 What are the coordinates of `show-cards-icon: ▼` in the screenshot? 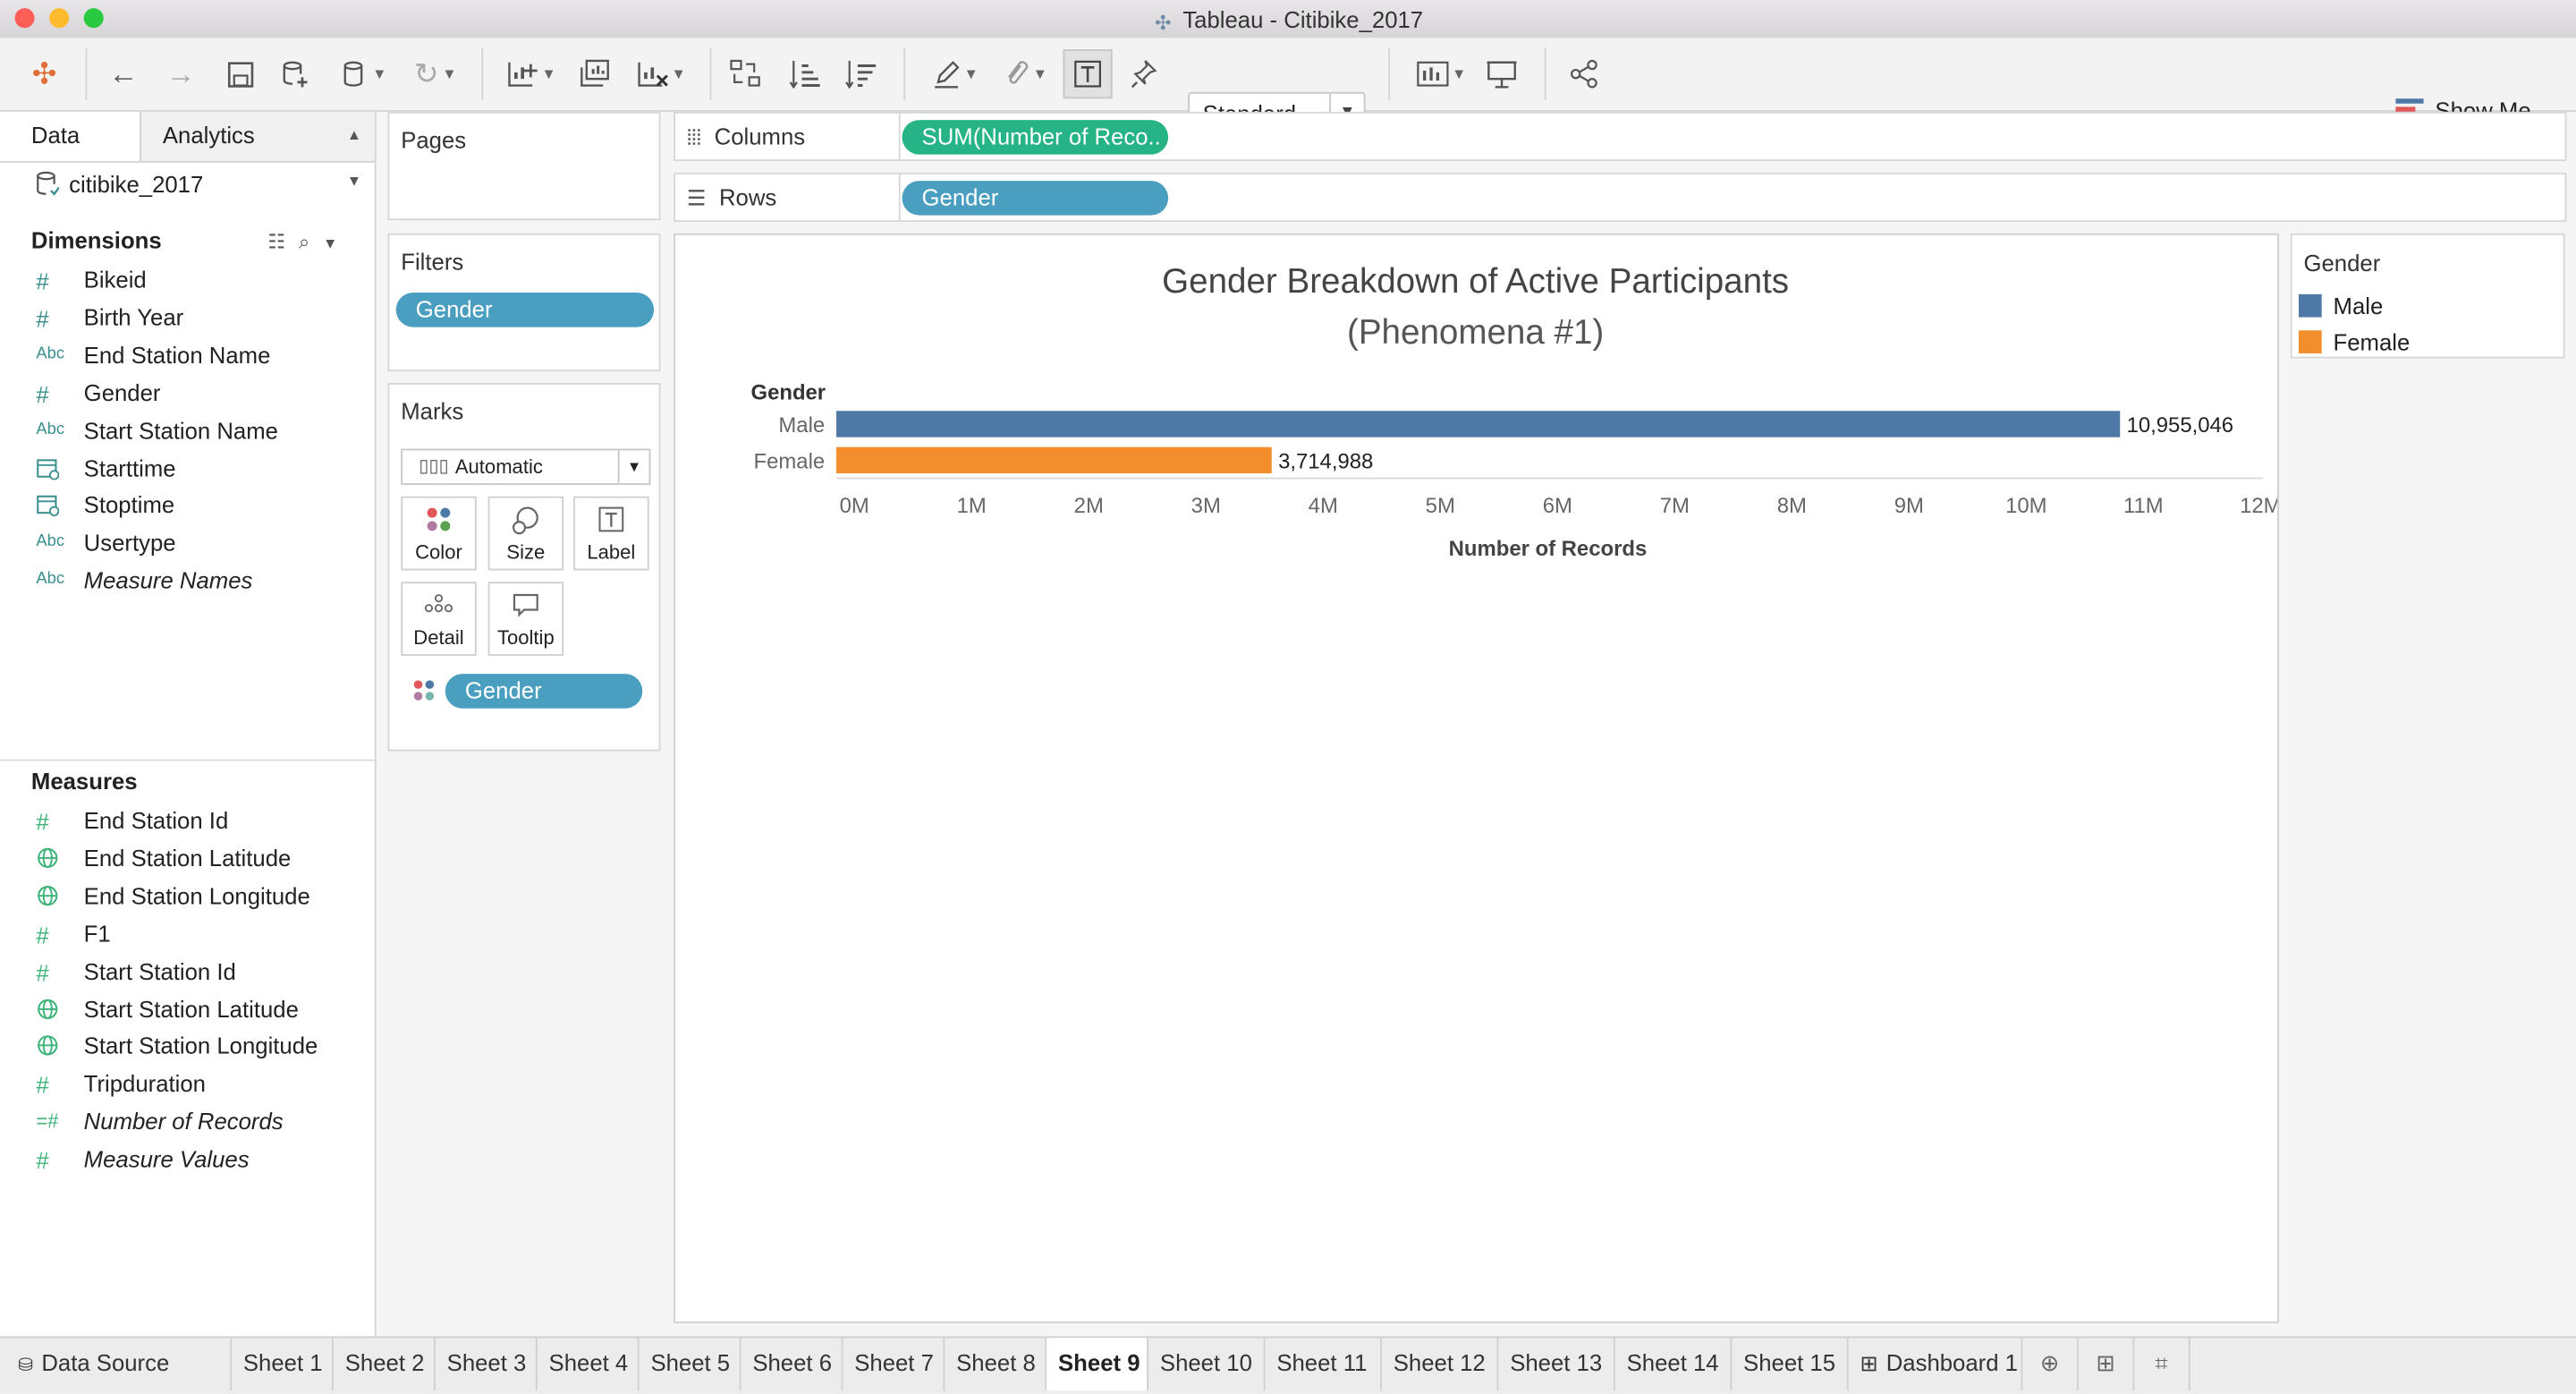 It's located at (1441, 74).